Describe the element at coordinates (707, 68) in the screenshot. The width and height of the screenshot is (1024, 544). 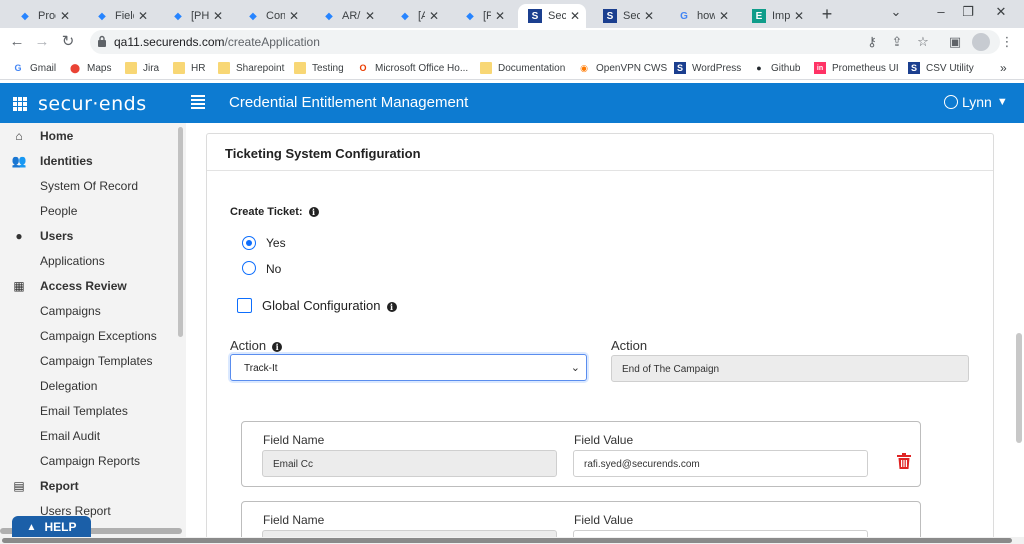
I see `bookmark-item: S WordPress` at that location.